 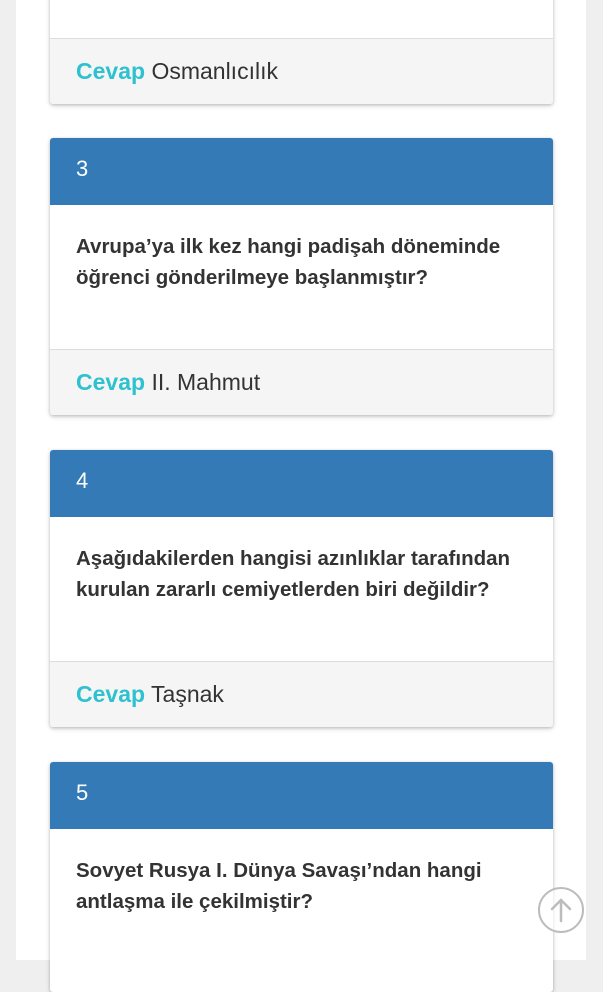 I want to click on answer-footer-2: Cevap Osmanlıcılık, so click(x=301, y=71).